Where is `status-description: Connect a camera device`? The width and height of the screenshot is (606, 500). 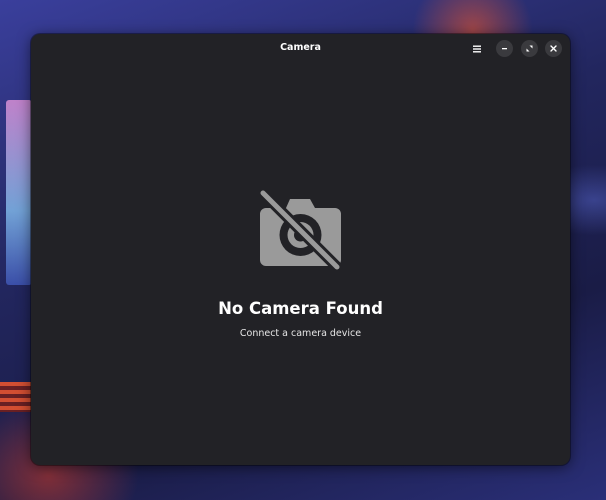
status-description: Connect a camera device is located at coordinates (300, 333).